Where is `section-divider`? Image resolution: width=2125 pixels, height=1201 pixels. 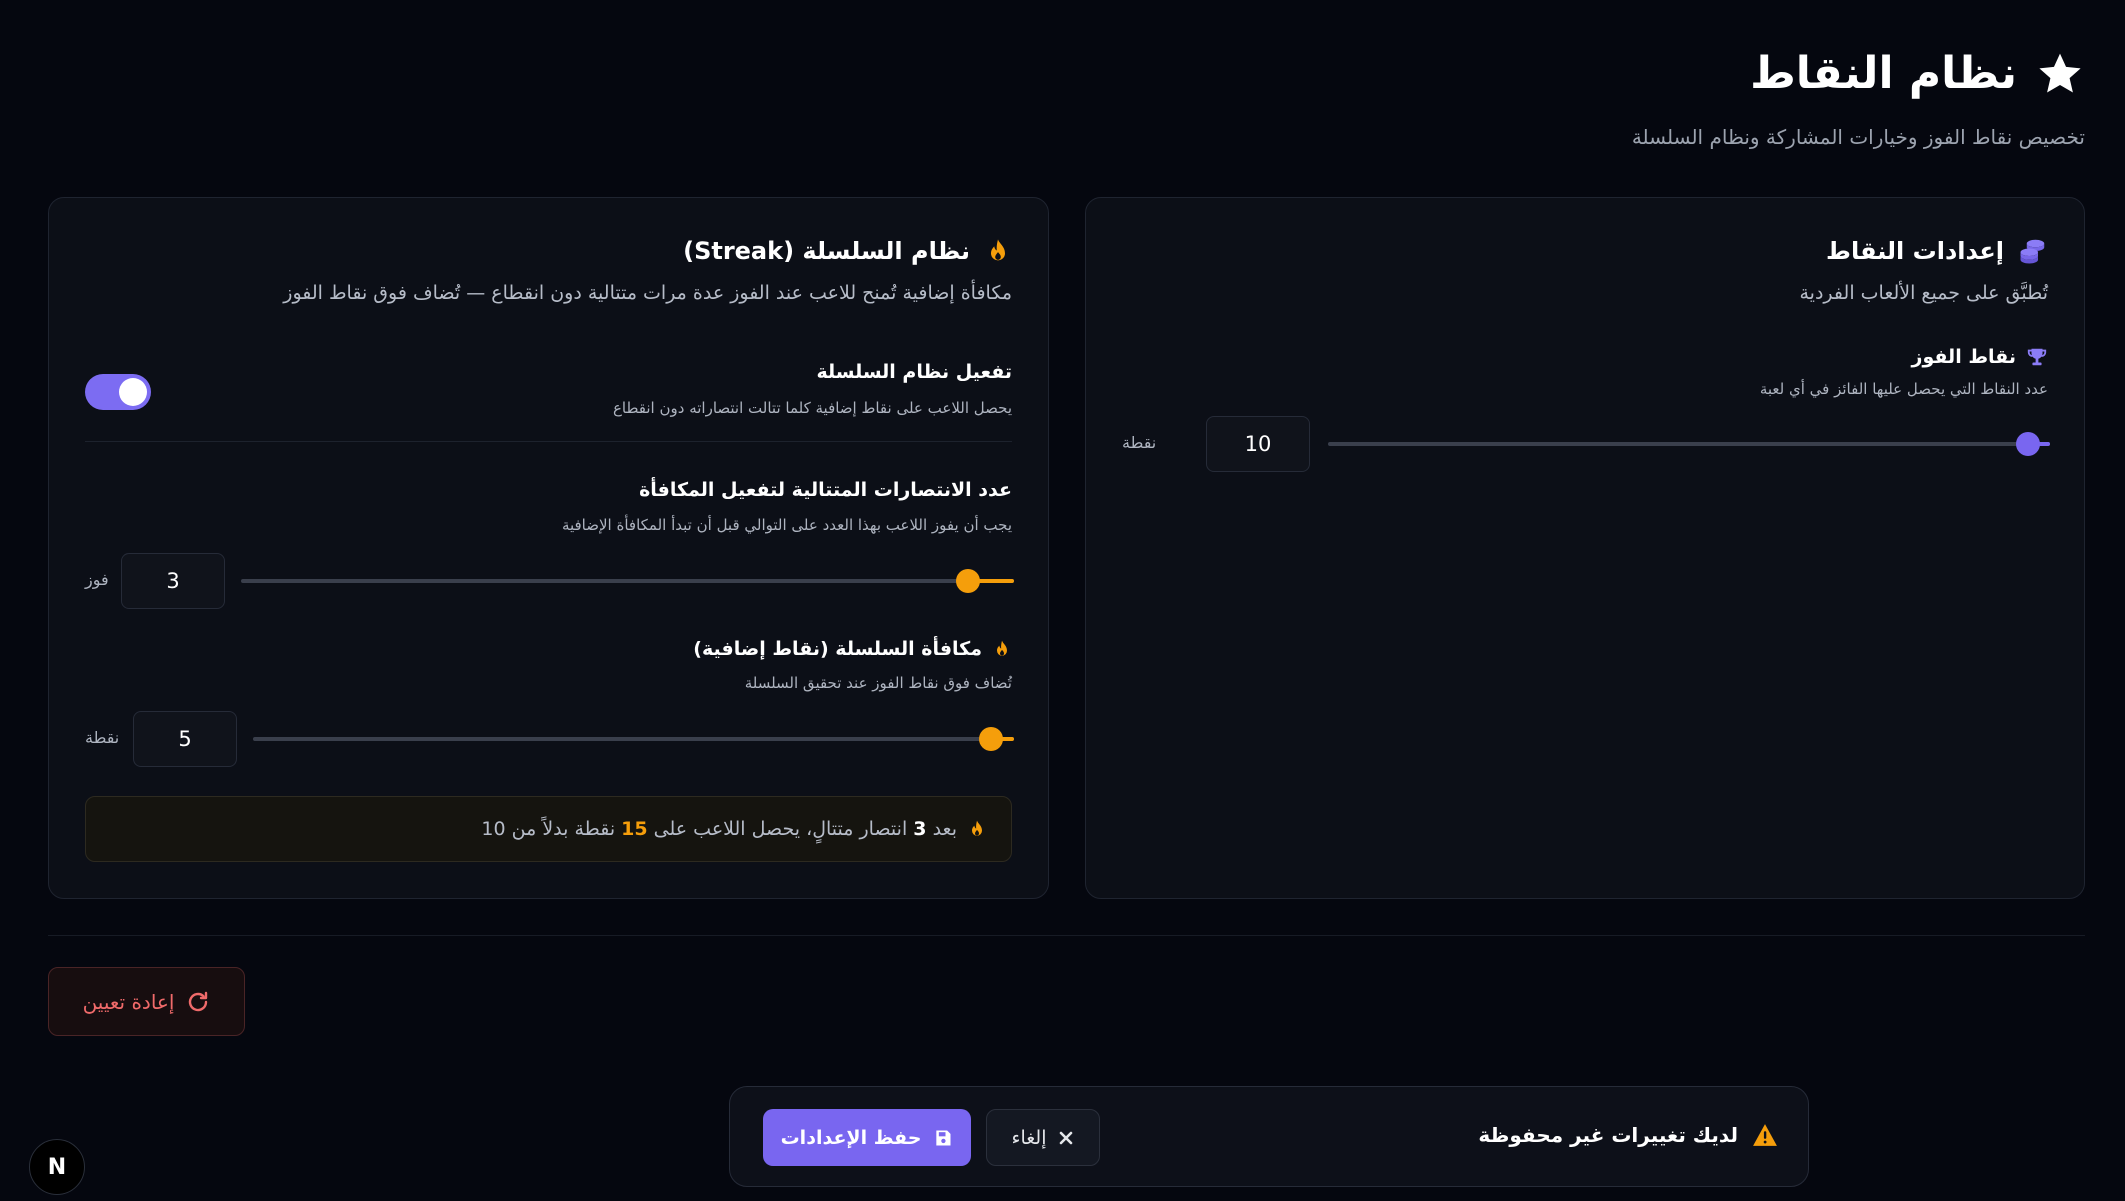
section-divider is located at coordinates (548, 441).